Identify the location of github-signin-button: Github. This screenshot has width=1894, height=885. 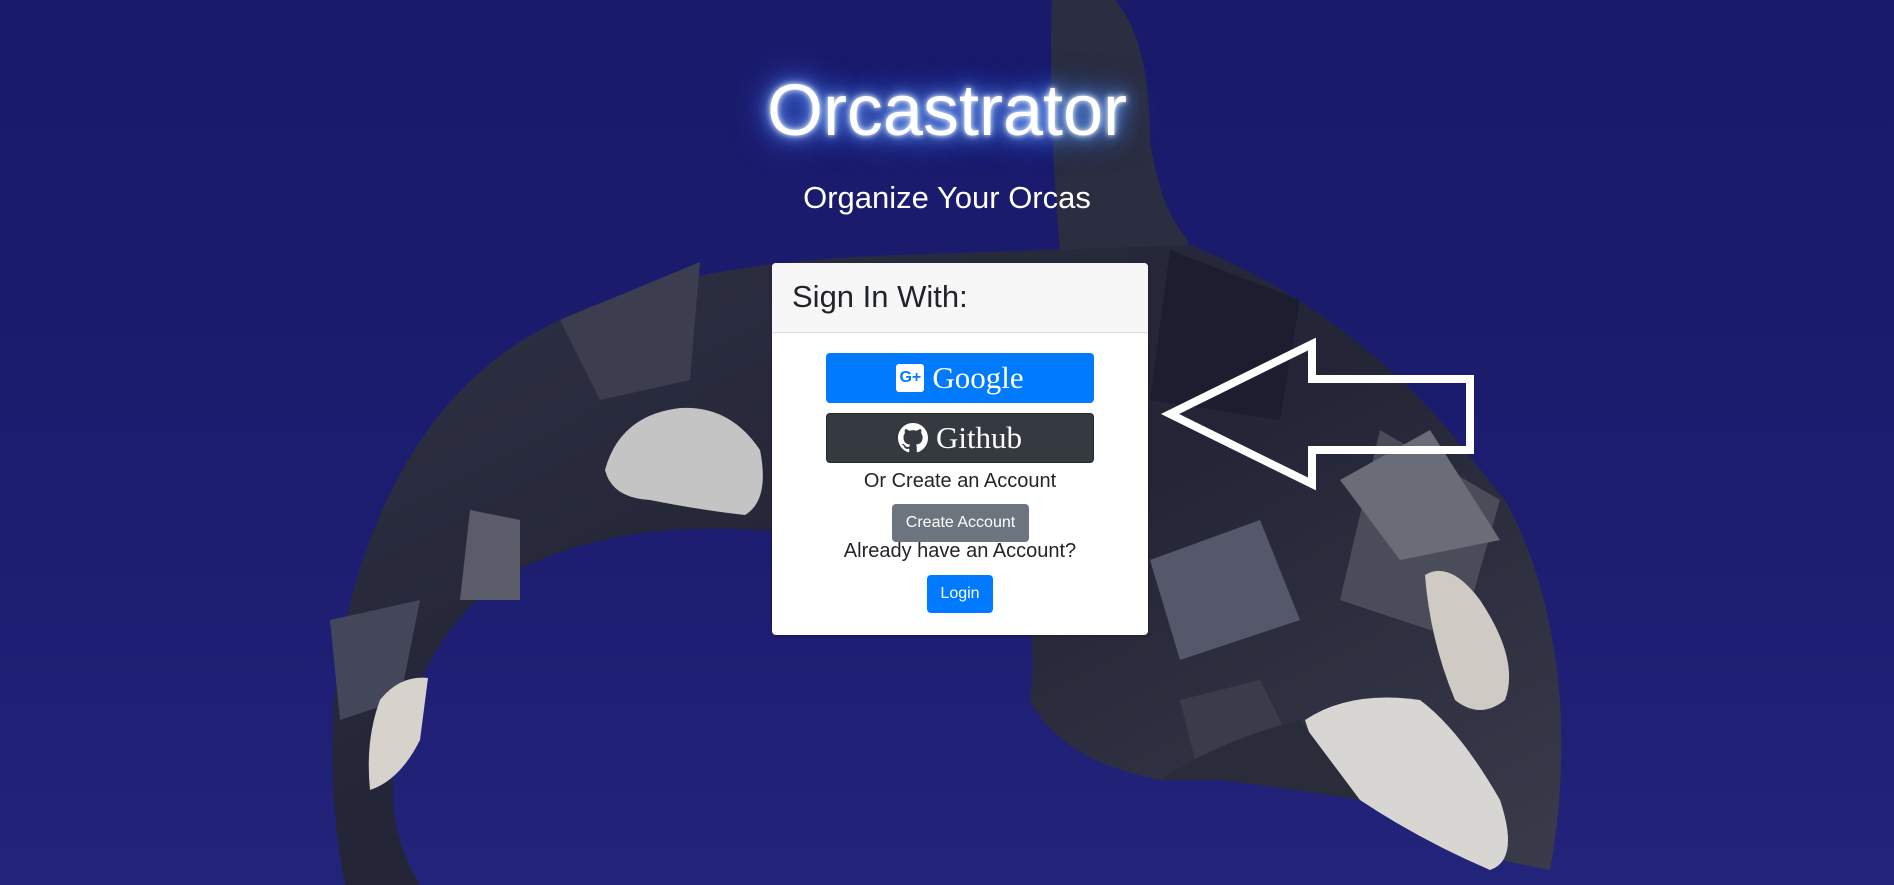
(960, 438).